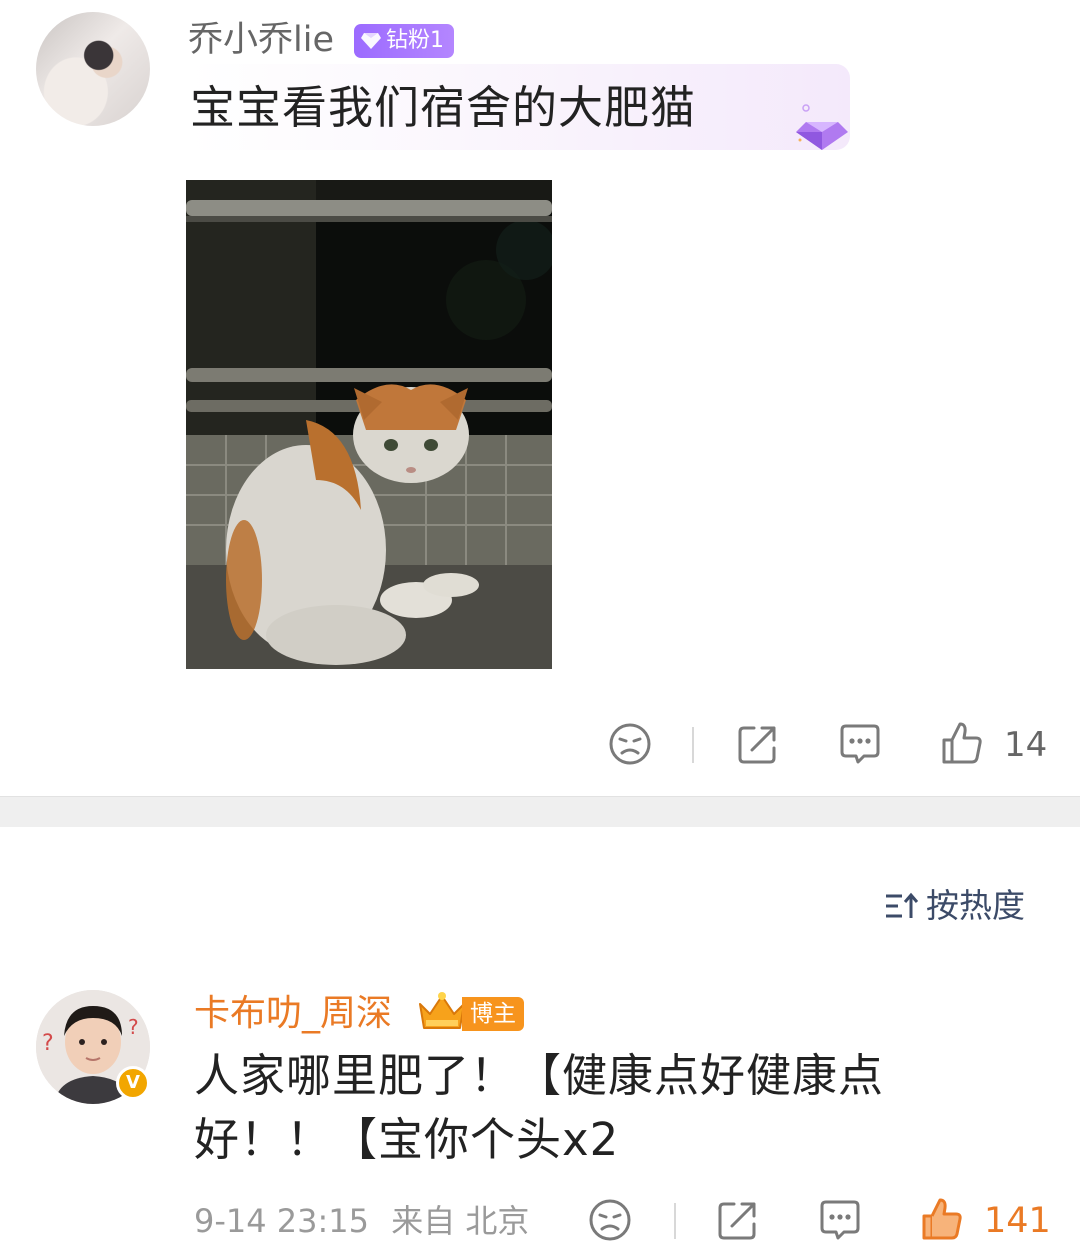  Describe the element at coordinates (460, 1221) in the screenshot. I see `location: 来自 北京` at that location.